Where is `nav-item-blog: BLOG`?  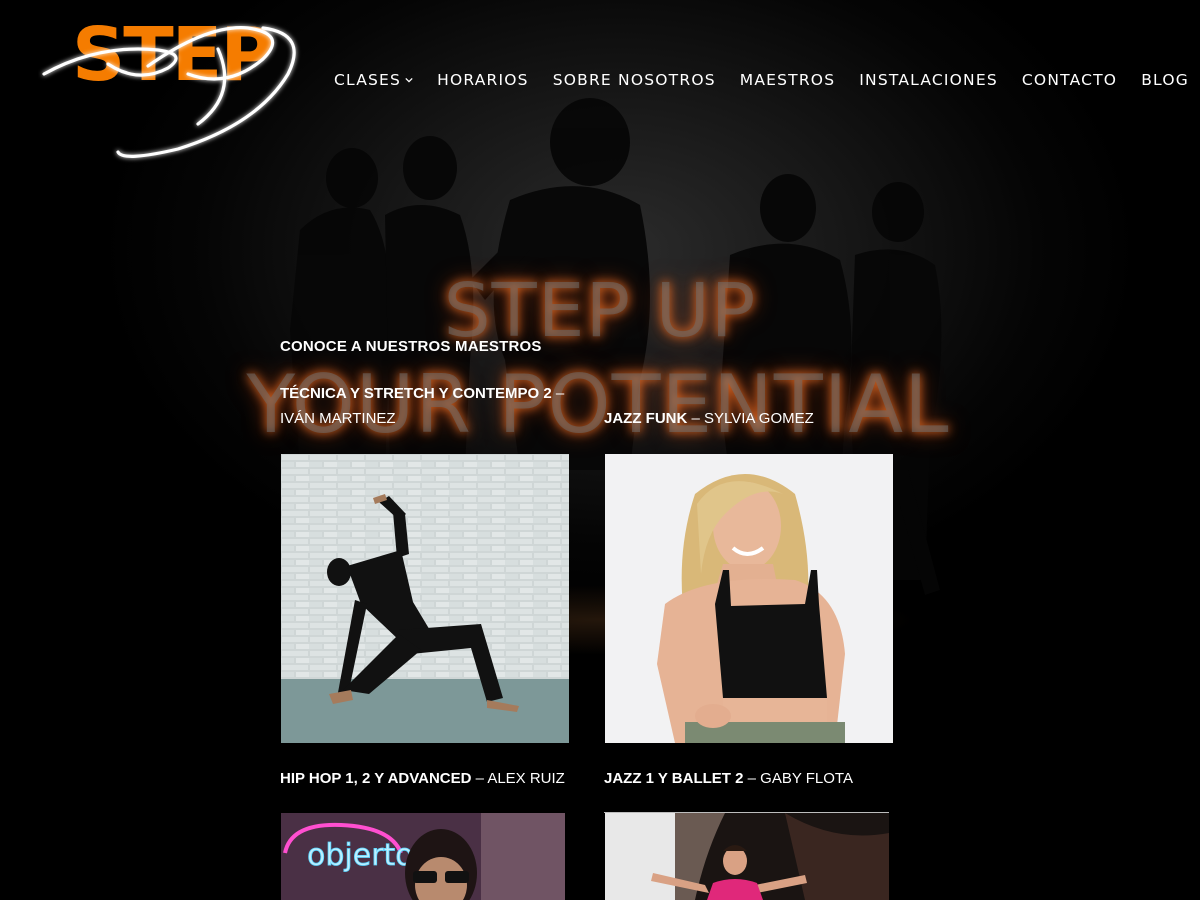
nav-item-blog: BLOG is located at coordinates (1165, 80).